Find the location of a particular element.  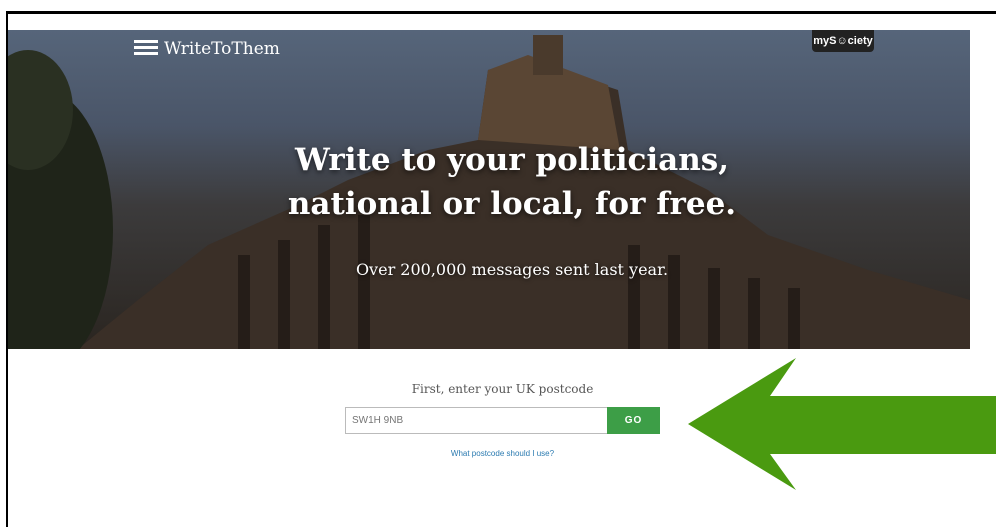

image-border-top is located at coordinates (501, 12).